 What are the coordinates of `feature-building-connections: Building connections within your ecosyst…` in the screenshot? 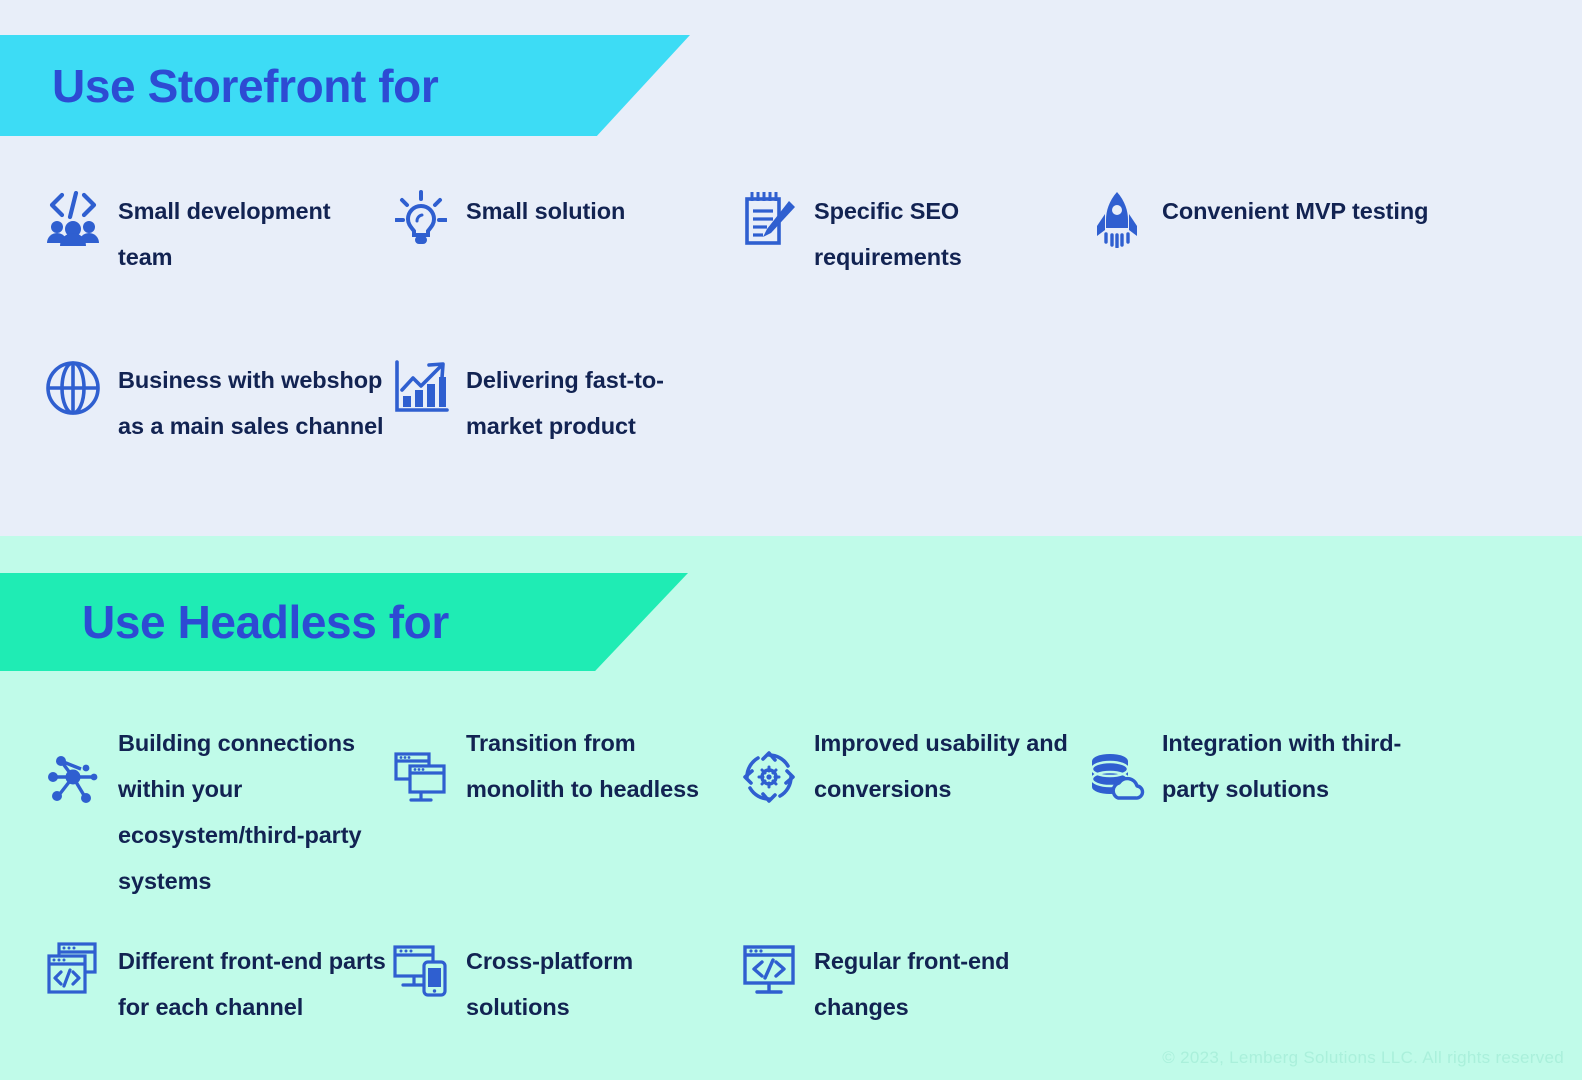 It's located at (218, 812).